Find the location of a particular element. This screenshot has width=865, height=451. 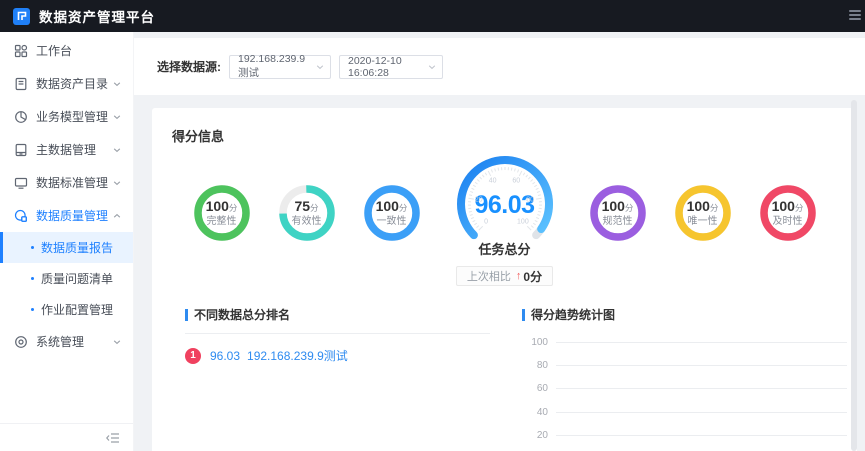

sidebar-item-data-quality: 数据质量管理 is located at coordinates (66, 215).